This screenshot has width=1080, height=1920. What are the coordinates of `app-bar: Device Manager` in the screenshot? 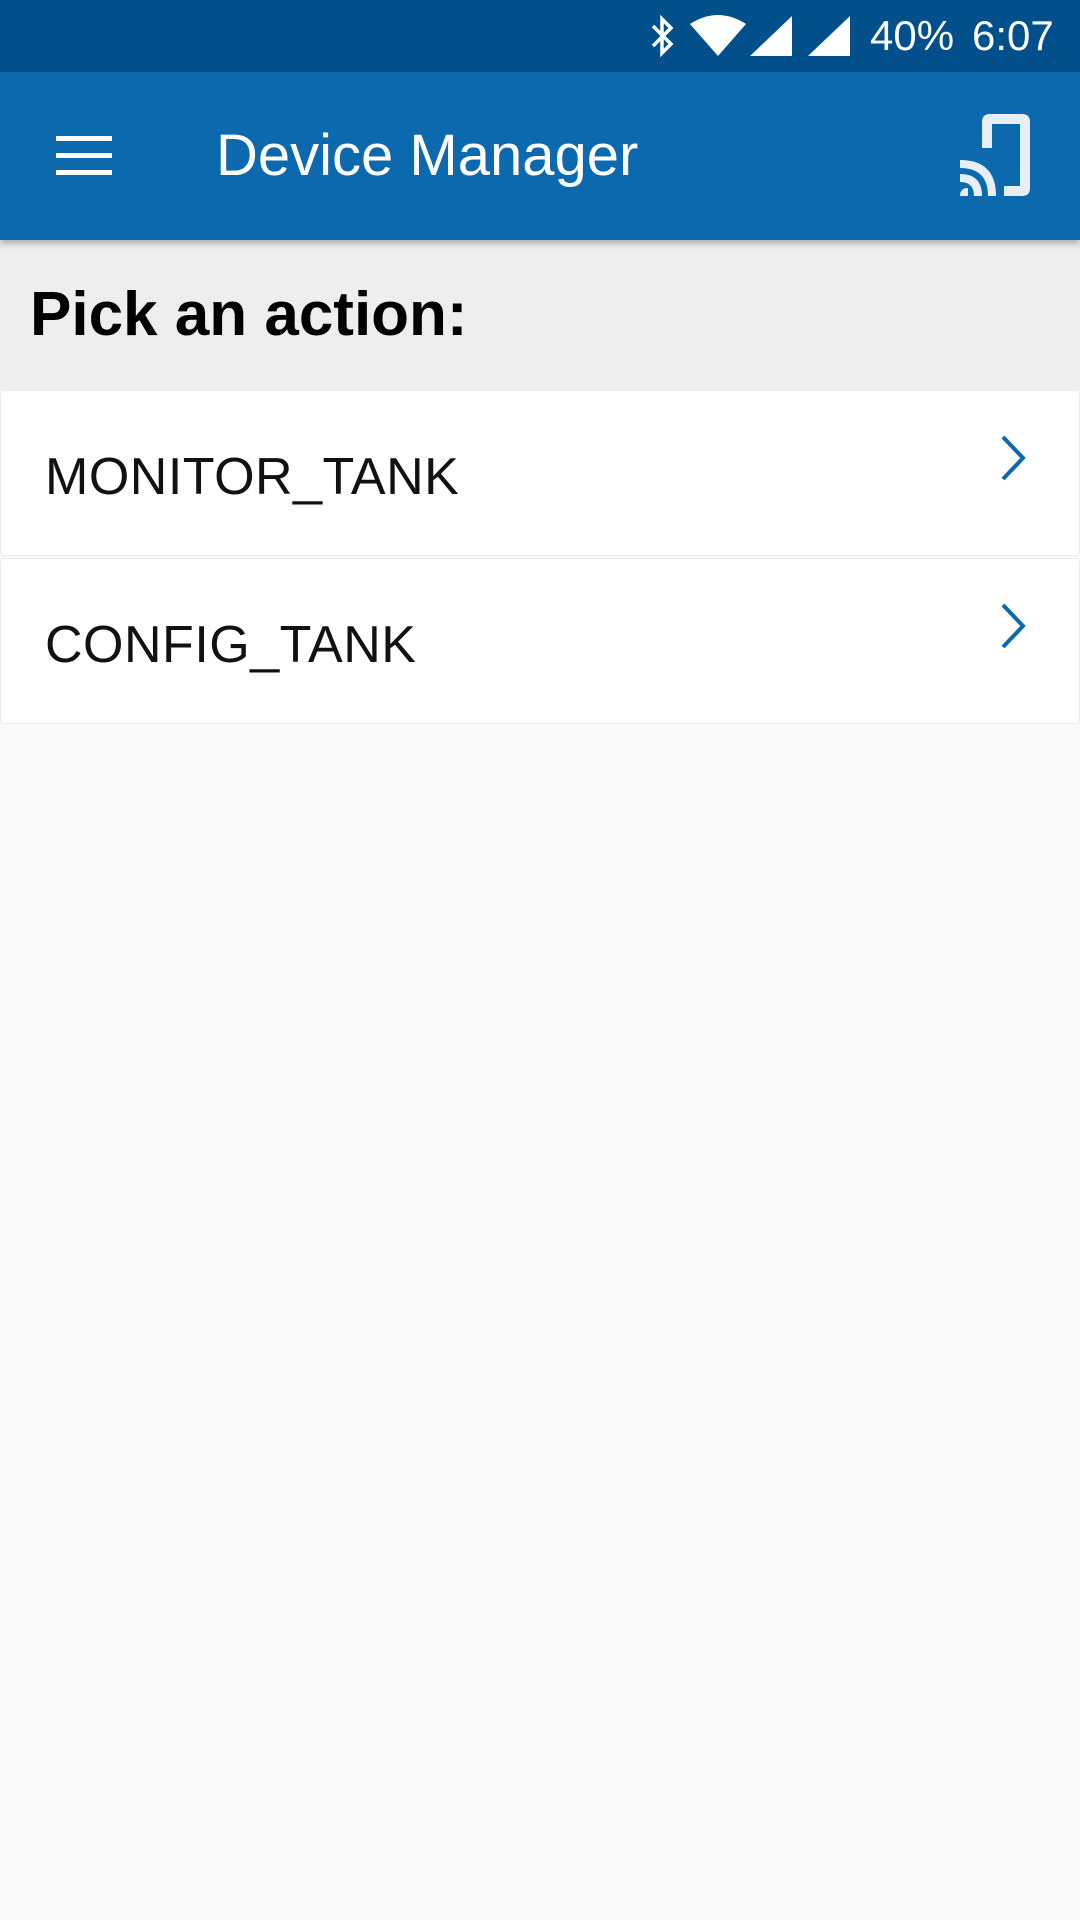 It's located at (540, 156).